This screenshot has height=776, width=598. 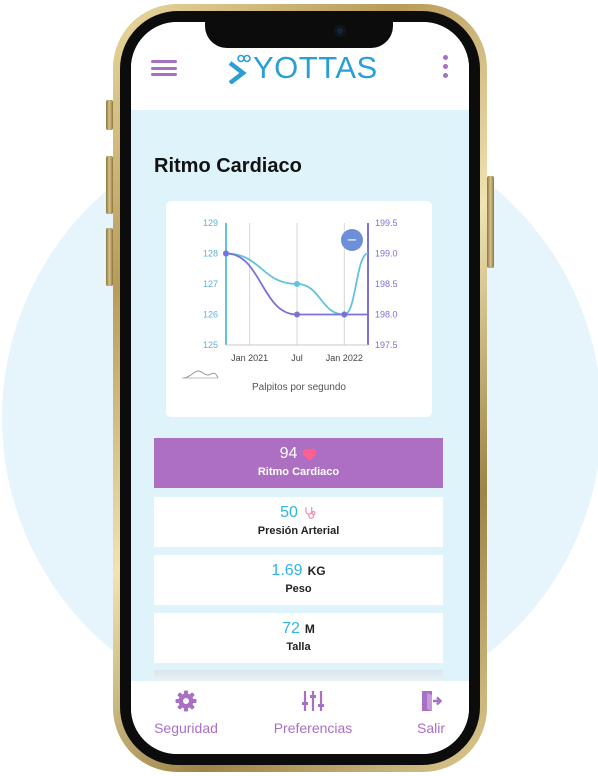 What do you see at coordinates (299, 33) in the screenshot?
I see `phone-notch` at bounding box center [299, 33].